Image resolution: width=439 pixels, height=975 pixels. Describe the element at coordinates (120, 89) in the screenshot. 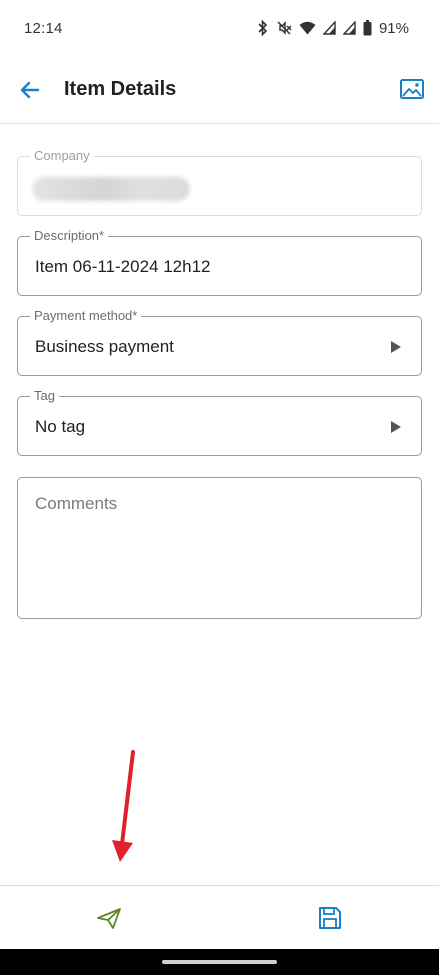

I see `page-title: Item Details` at that location.